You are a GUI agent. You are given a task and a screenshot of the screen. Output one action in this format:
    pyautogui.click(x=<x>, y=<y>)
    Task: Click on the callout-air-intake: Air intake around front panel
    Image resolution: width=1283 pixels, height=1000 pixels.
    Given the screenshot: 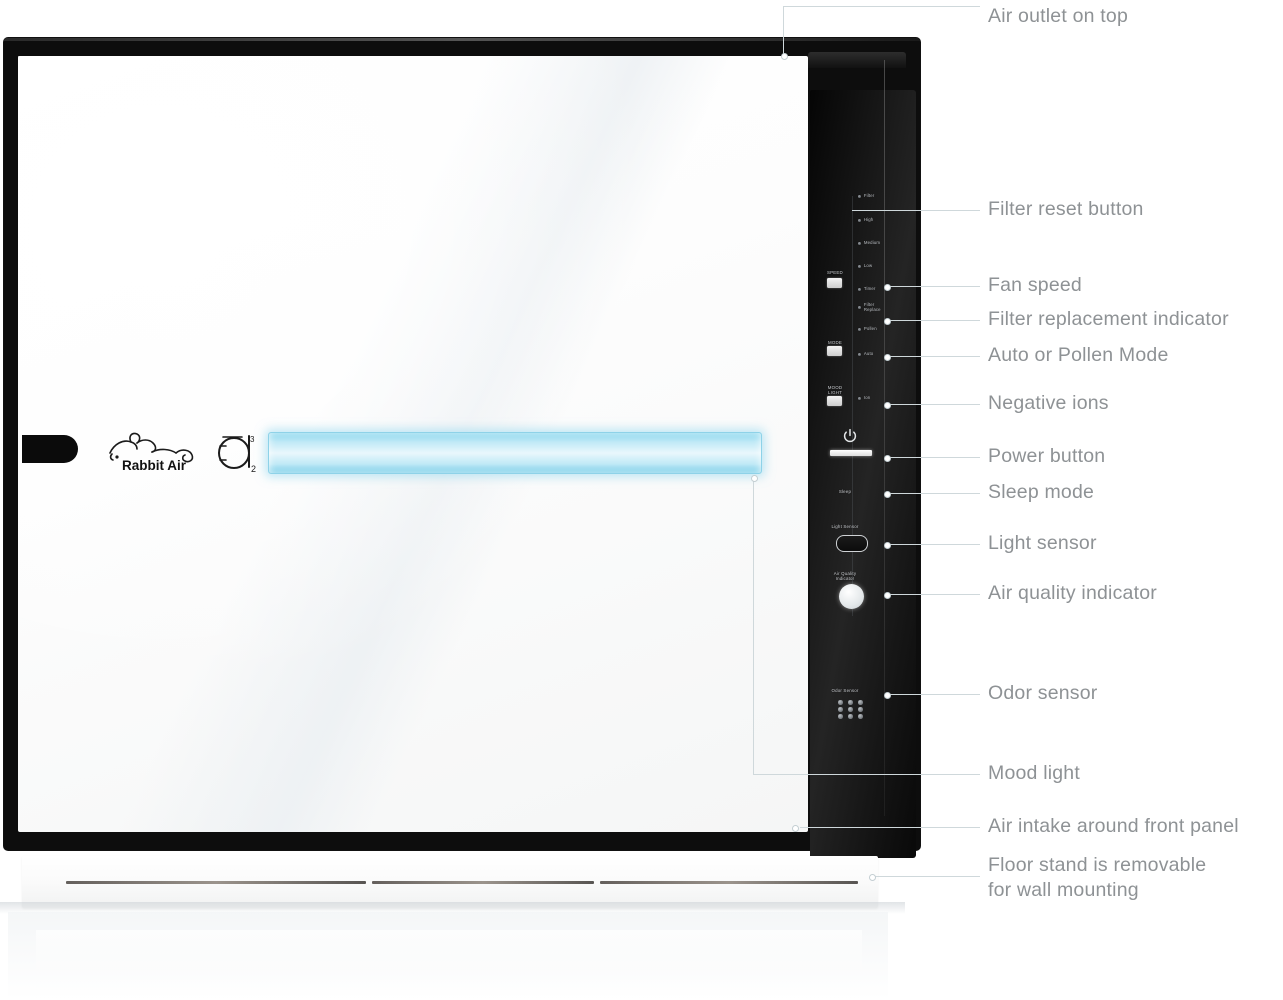 What is the action you would take?
    pyautogui.click(x=1113, y=826)
    